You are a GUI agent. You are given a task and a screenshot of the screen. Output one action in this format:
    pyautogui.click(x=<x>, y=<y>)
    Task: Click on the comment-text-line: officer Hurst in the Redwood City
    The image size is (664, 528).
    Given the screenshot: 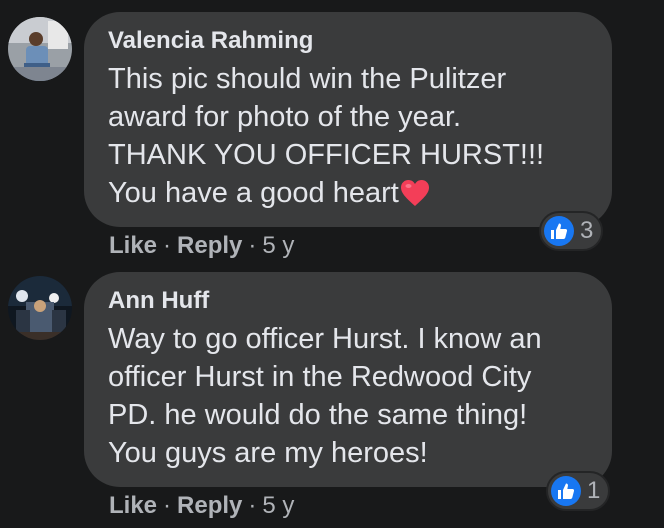 What is the action you would take?
    pyautogui.click(x=320, y=377)
    